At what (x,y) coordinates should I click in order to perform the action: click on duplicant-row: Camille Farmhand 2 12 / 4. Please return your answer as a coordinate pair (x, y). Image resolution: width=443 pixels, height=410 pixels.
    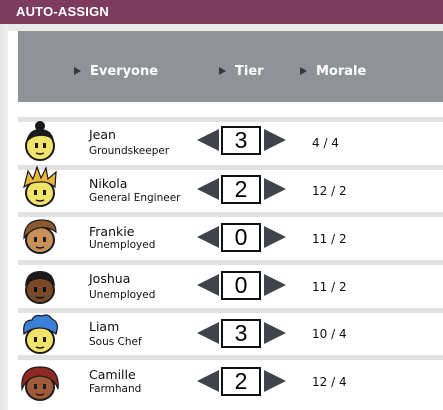
    Looking at the image, I should click on (230, 378).